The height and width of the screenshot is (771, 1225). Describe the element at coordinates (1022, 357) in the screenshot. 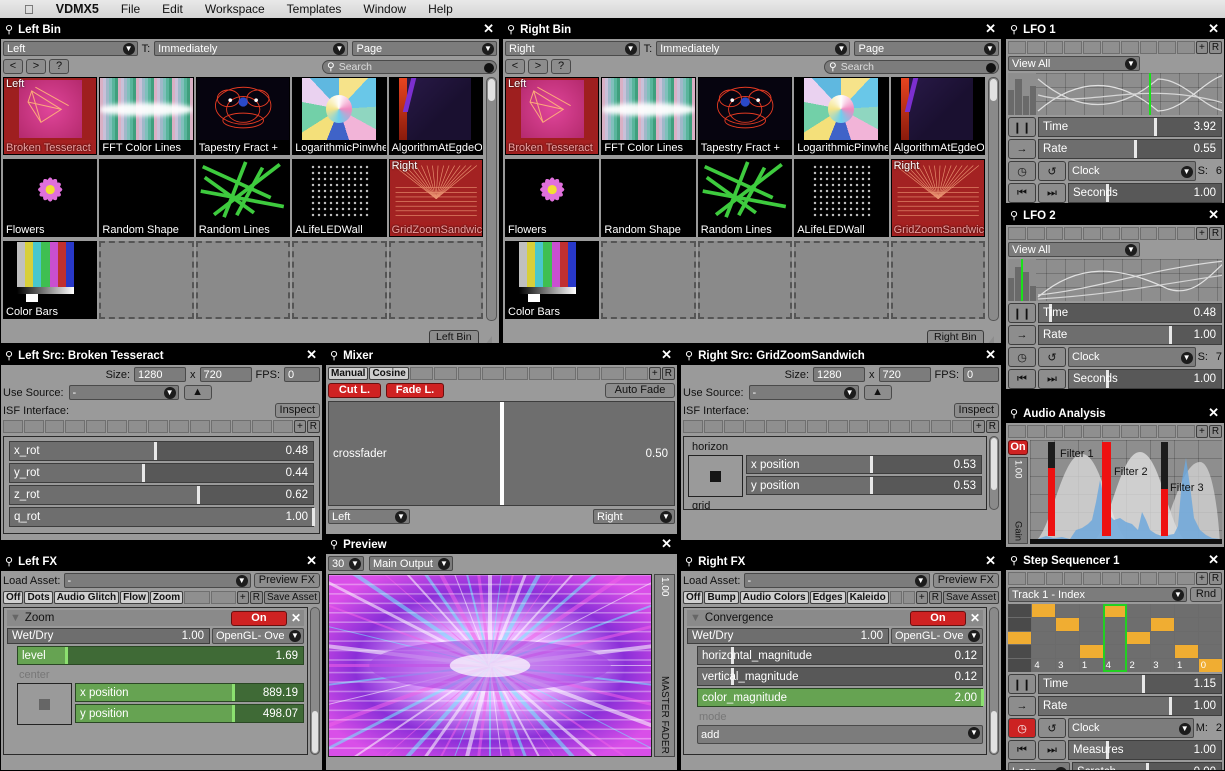

I see `lfo2-record-icon: ◷` at that location.